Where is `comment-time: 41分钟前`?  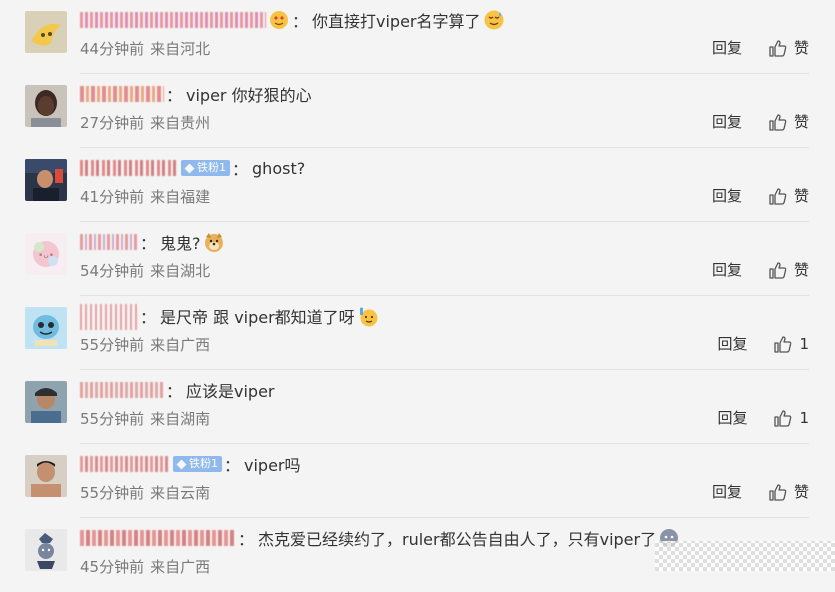 comment-time: 41分钟前 is located at coordinates (112, 197).